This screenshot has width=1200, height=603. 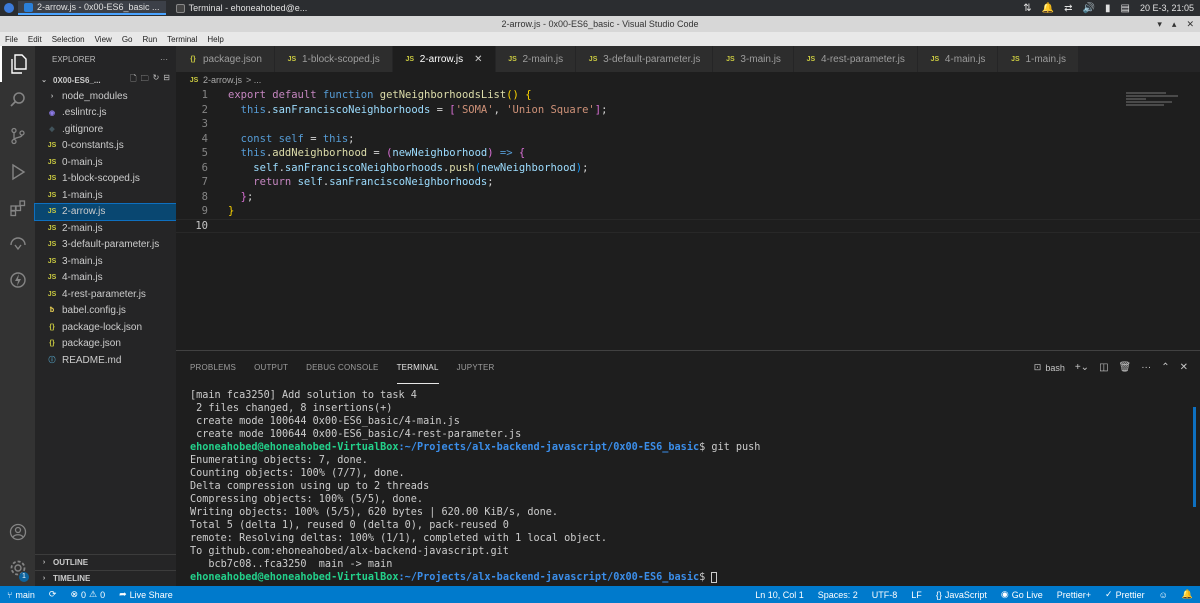 What do you see at coordinates (21, 594) in the screenshot?
I see `branch-indicator: ⑂ main` at bounding box center [21, 594].